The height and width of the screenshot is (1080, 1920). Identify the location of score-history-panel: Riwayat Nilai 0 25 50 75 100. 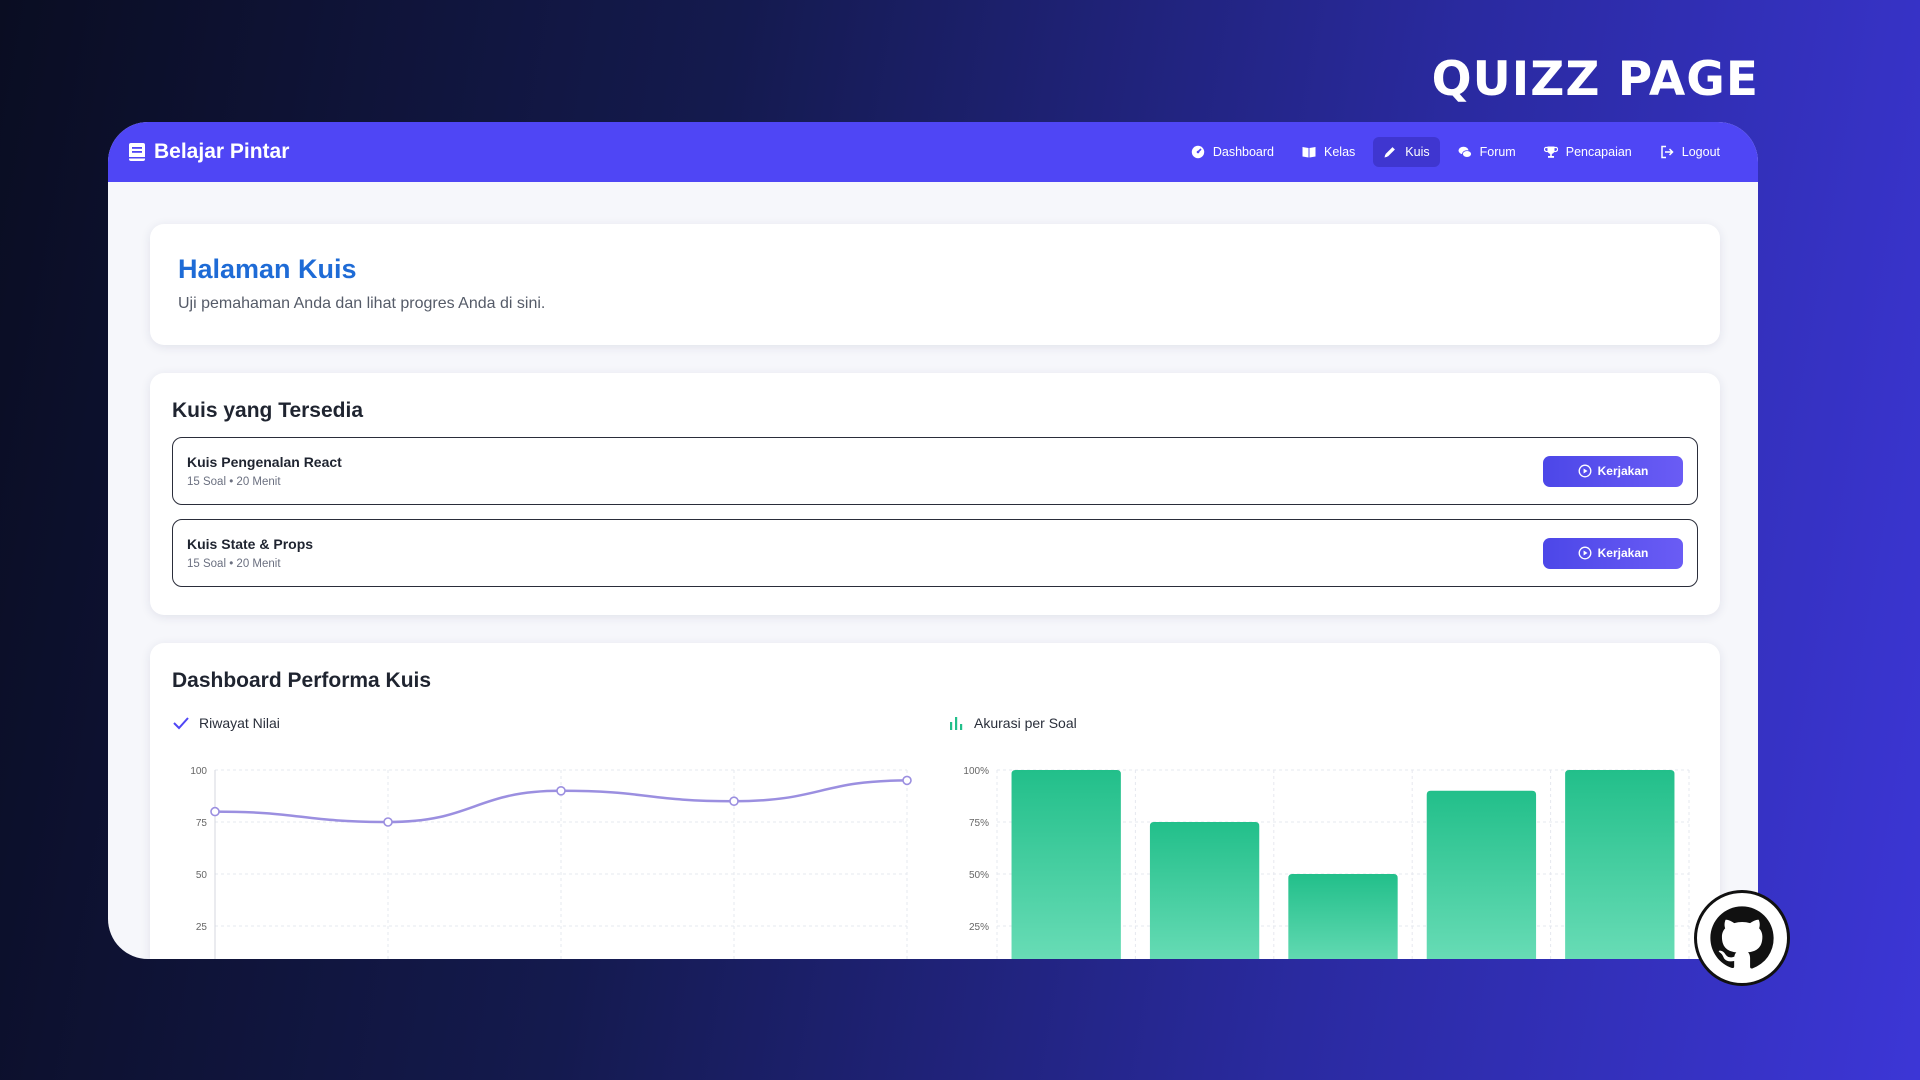
(542, 837).